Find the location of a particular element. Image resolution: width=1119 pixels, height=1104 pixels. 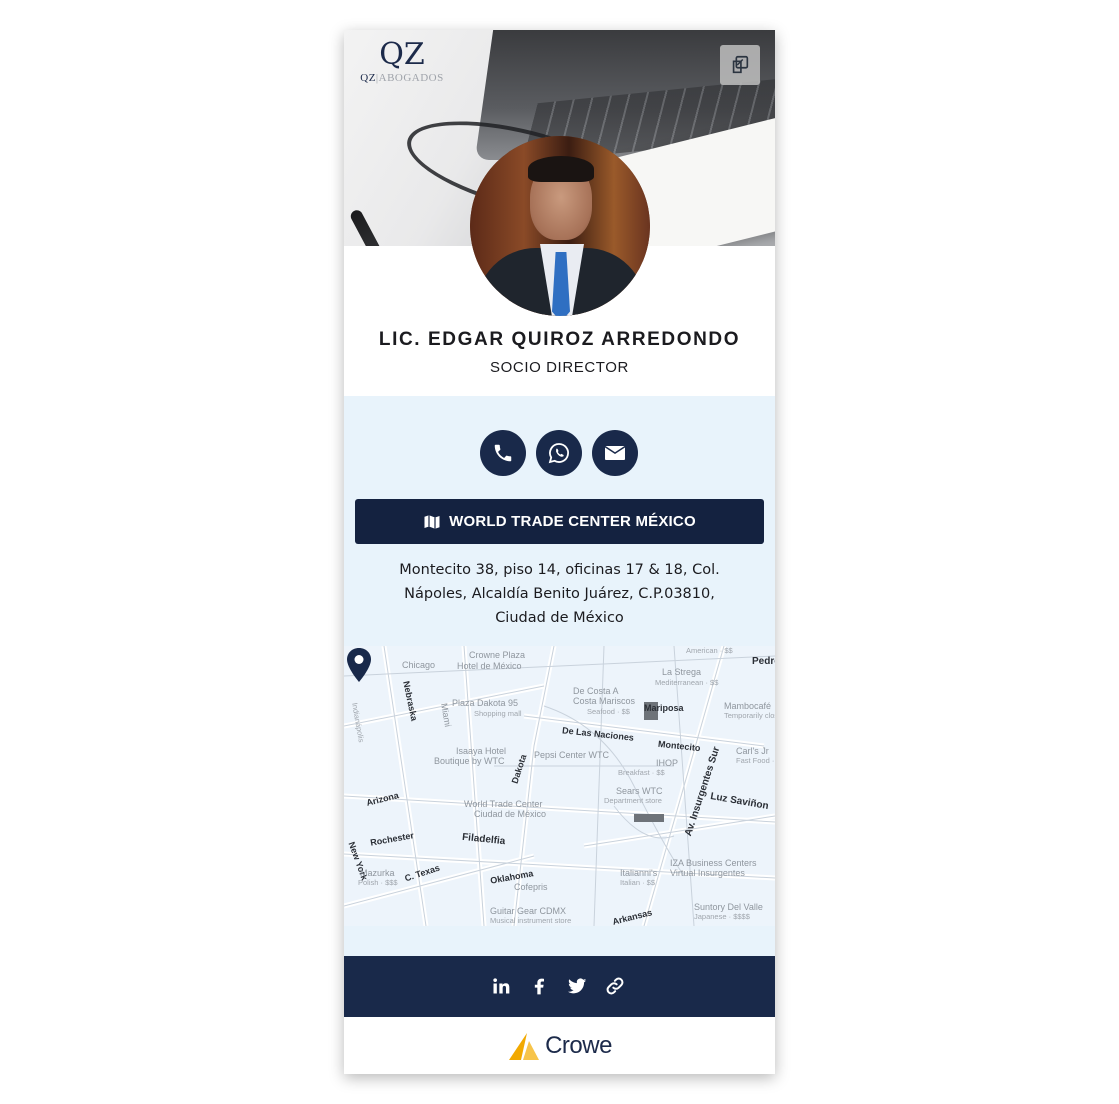

link-icon is located at coordinates (615, 986).